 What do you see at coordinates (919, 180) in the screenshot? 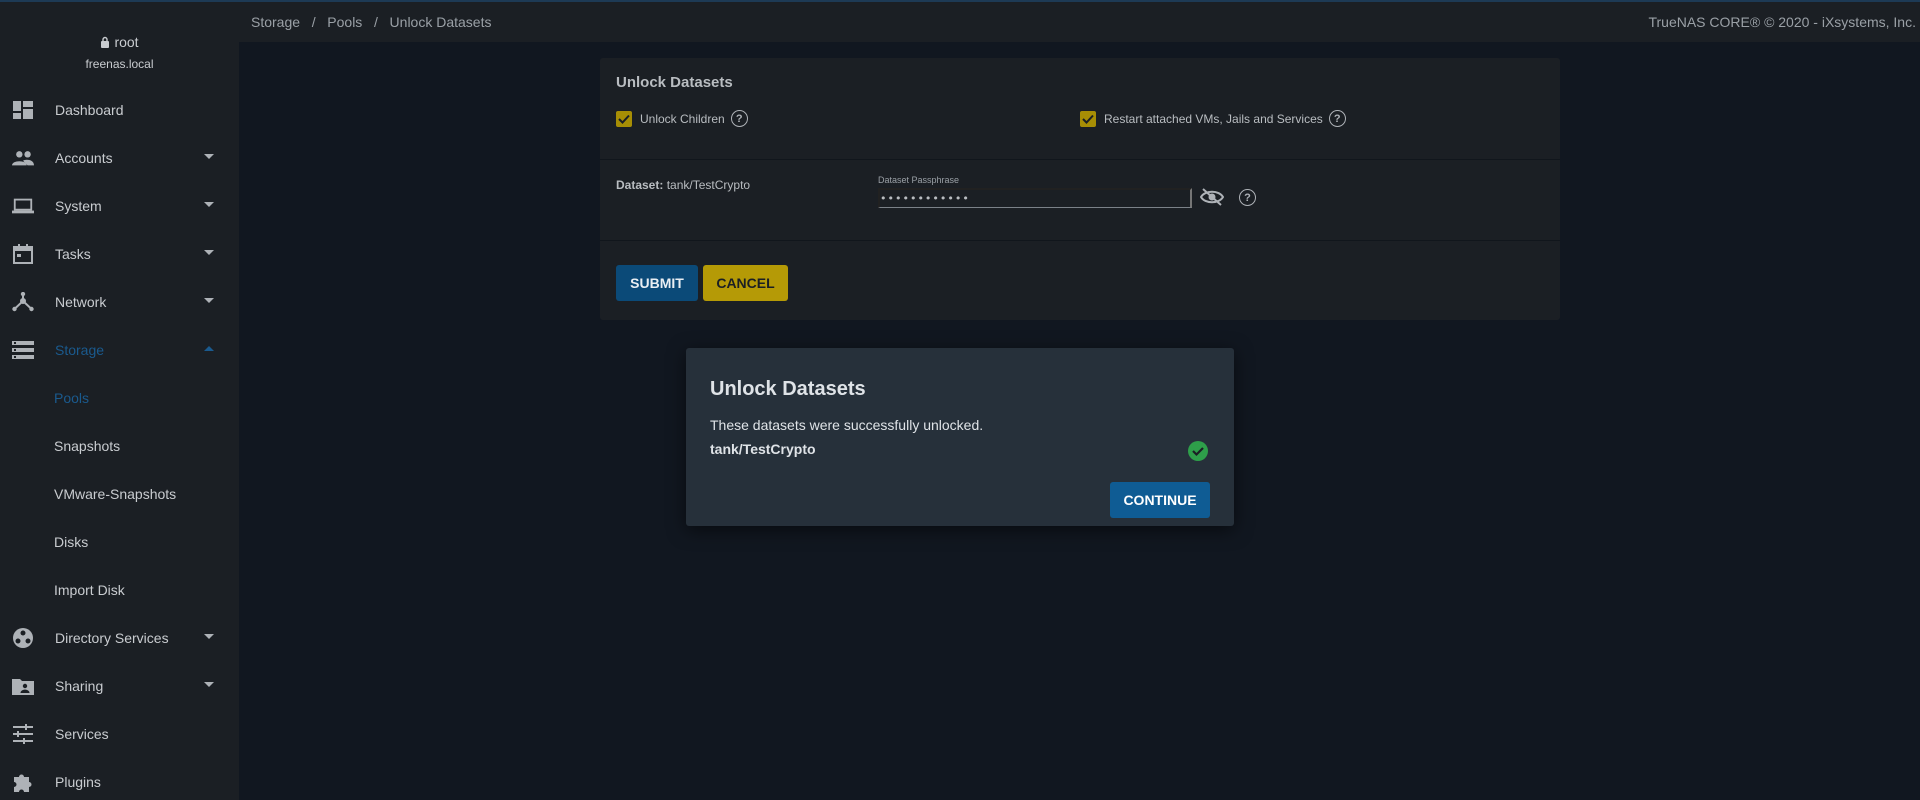
I see `passphrase-label: Dataset Passphrase` at bounding box center [919, 180].